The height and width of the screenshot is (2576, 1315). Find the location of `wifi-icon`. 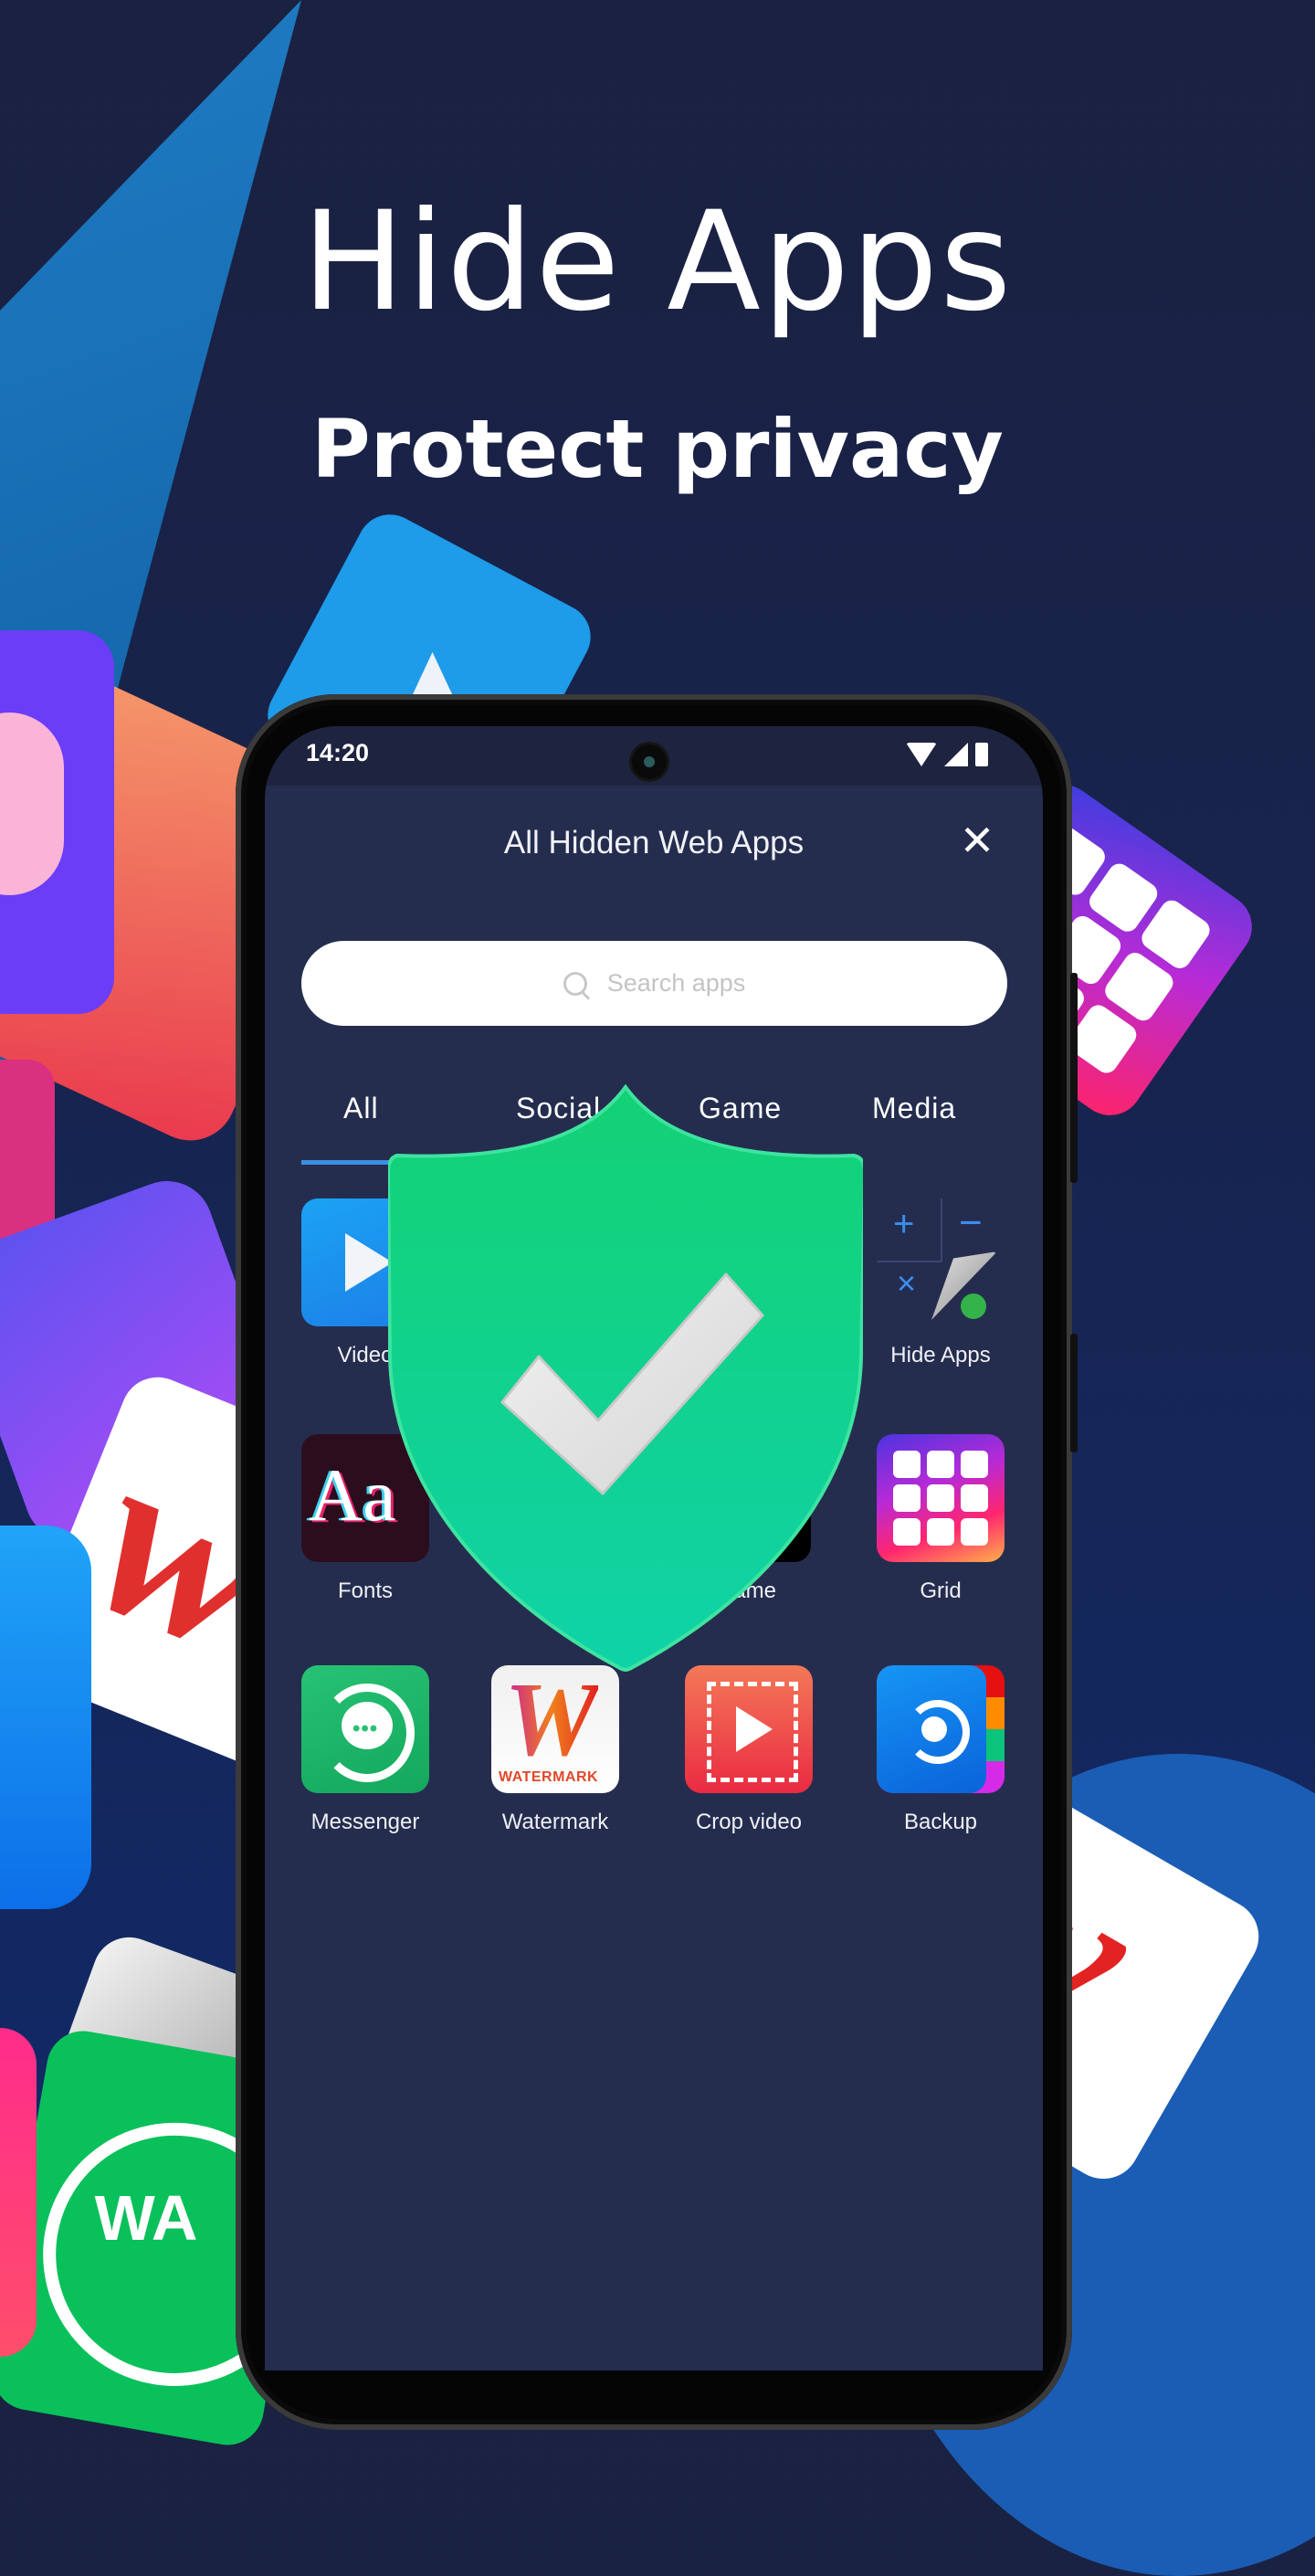

wifi-icon is located at coordinates (921, 754).